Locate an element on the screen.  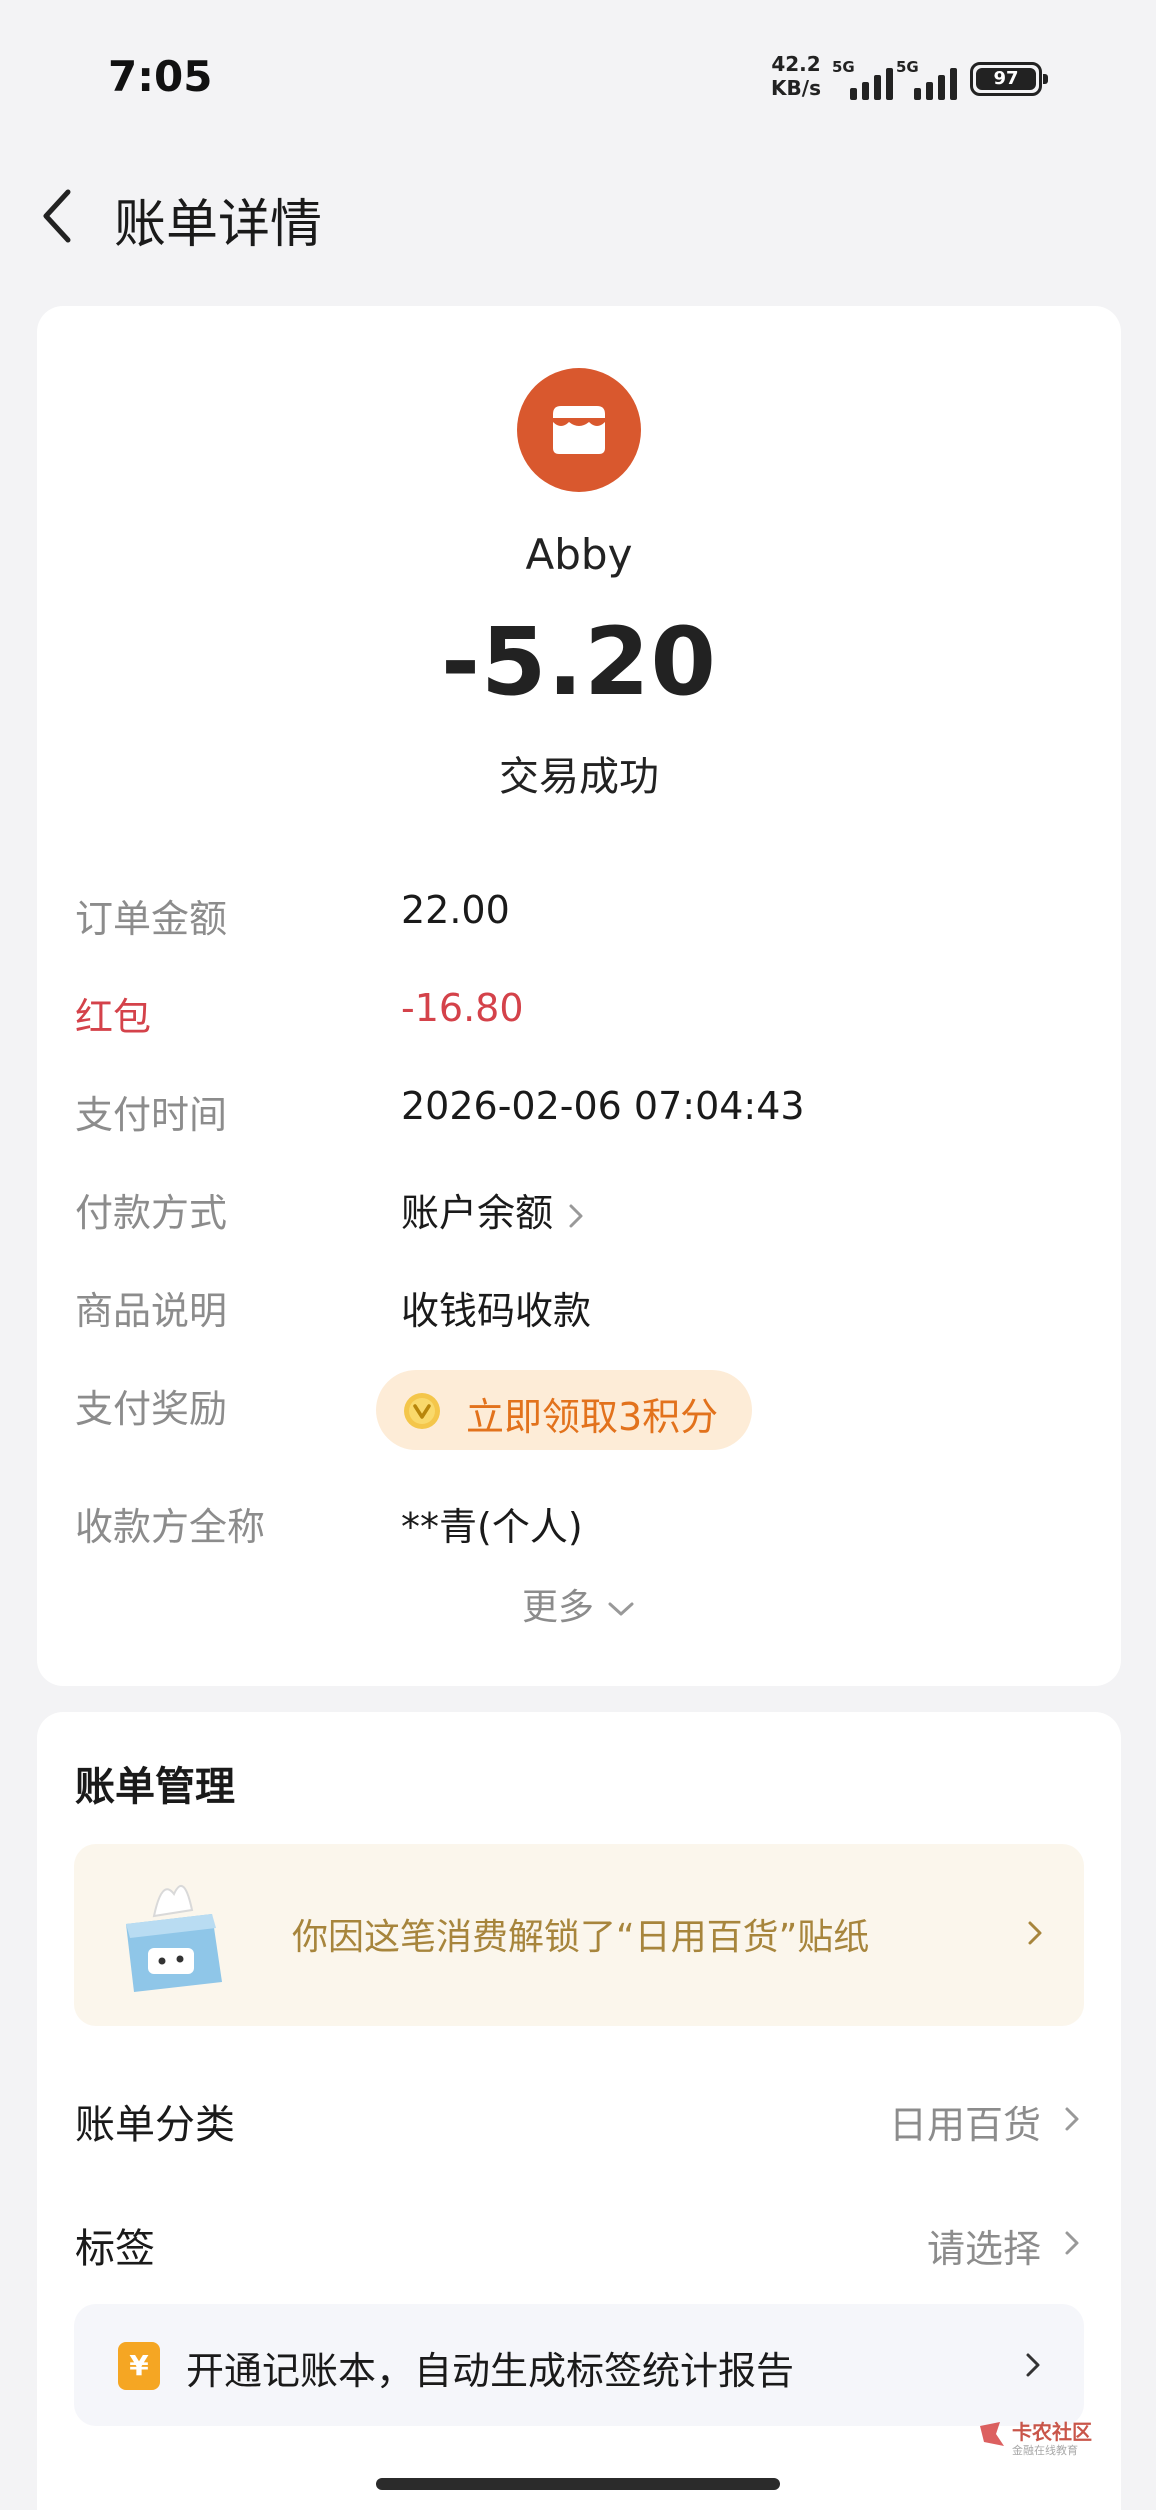
sticker-unlock-text: 你因这笔消费解锁了“日用百货”贴纸 is located at coordinates (581, 1937).